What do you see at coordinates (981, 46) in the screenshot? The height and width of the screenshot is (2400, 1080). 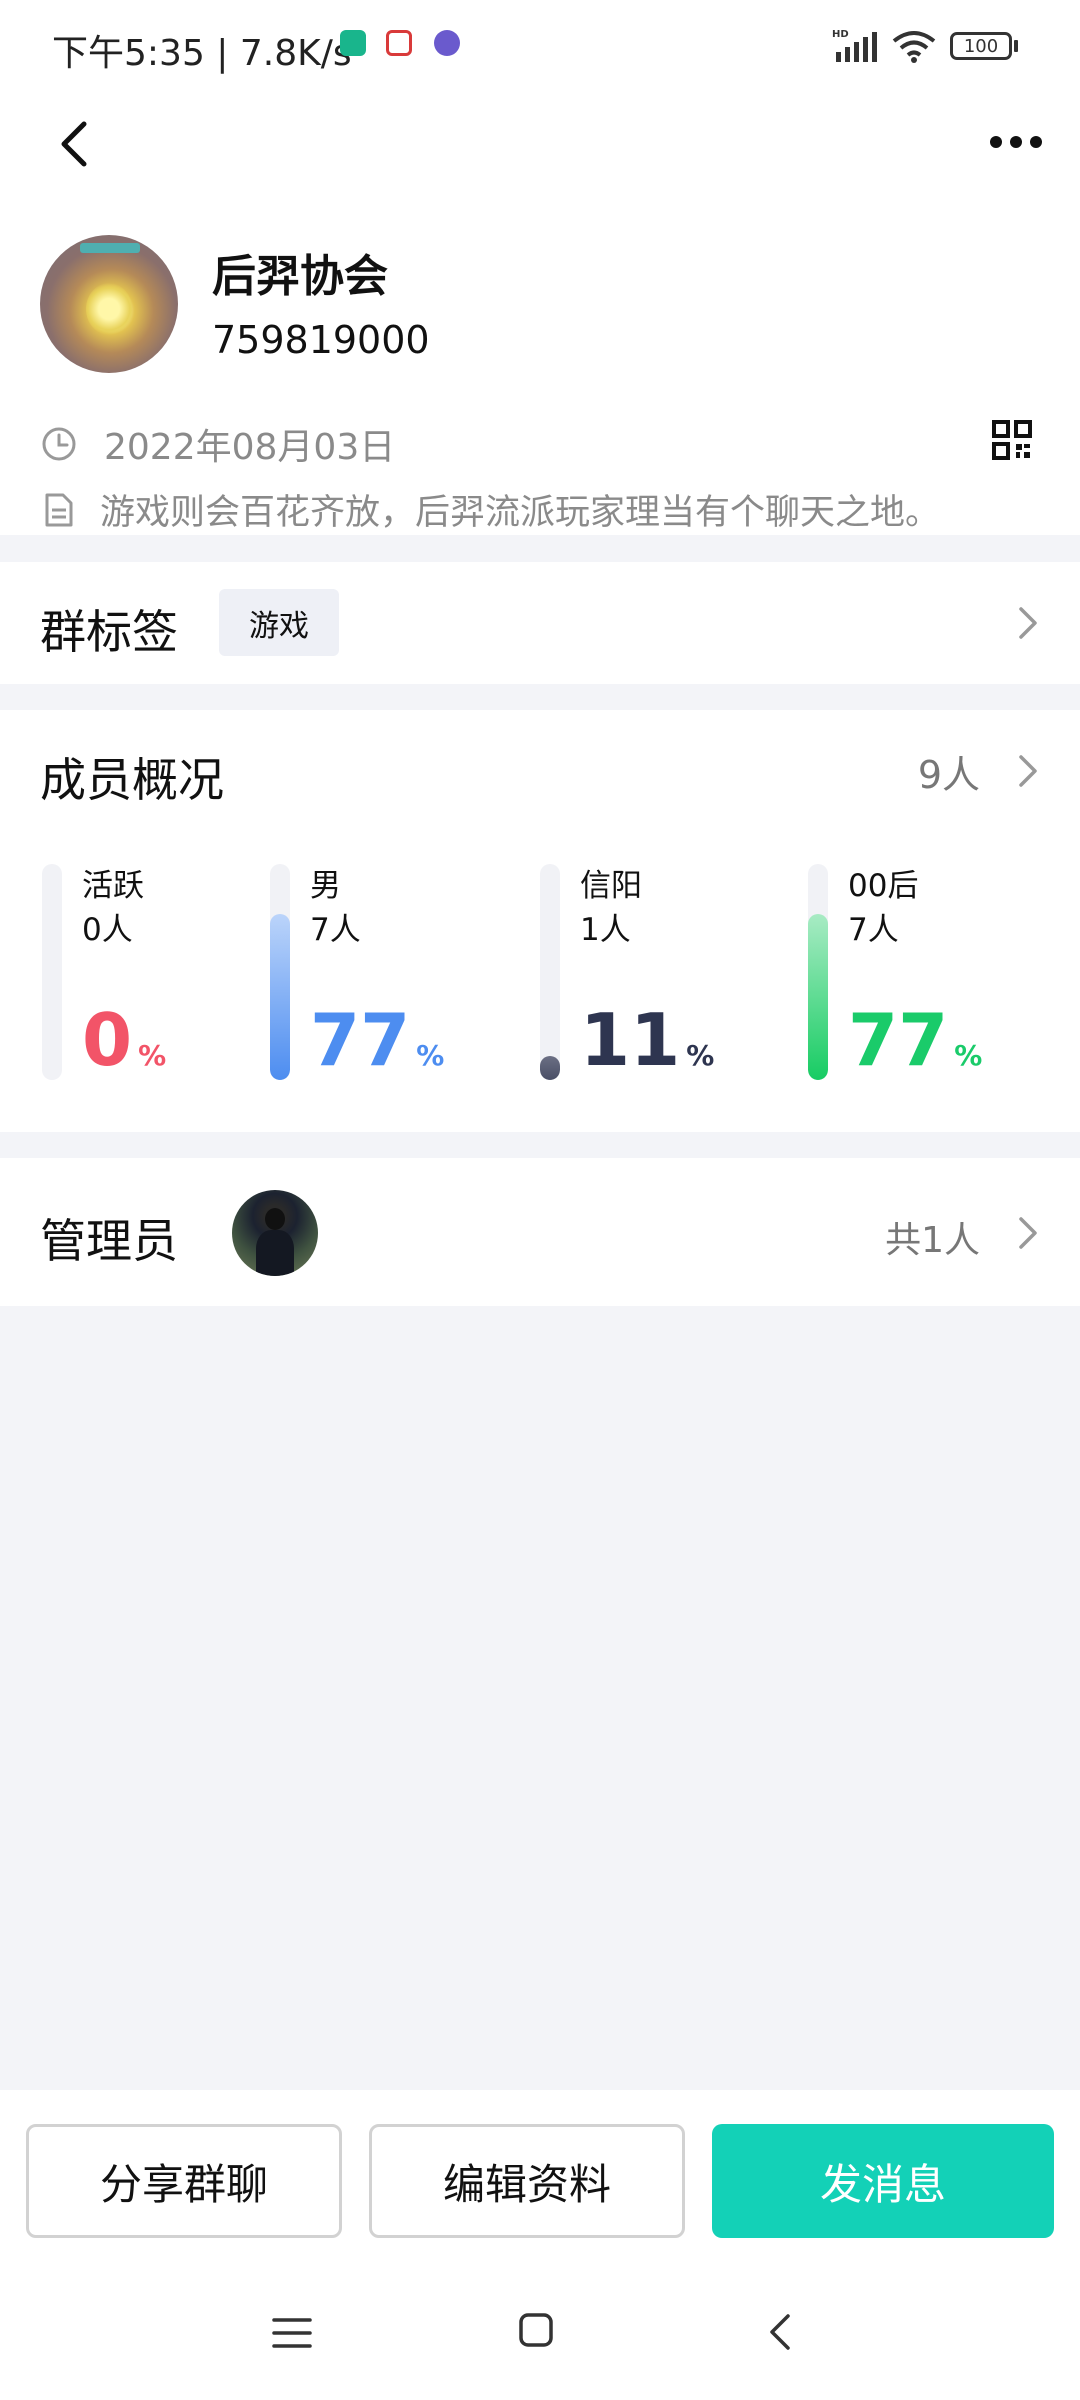 I see `battery-level: 100` at bounding box center [981, 46].